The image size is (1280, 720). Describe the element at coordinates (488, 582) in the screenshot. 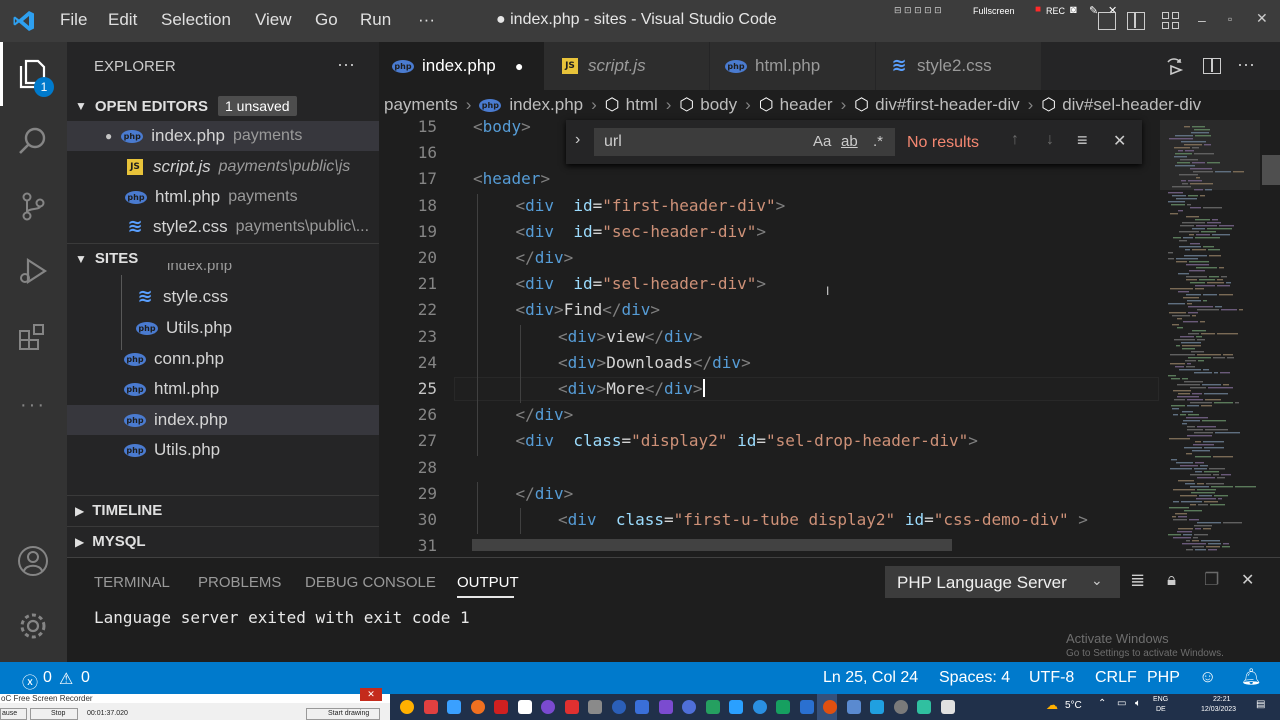

I see `tab-output: OUTPUT` at that location.